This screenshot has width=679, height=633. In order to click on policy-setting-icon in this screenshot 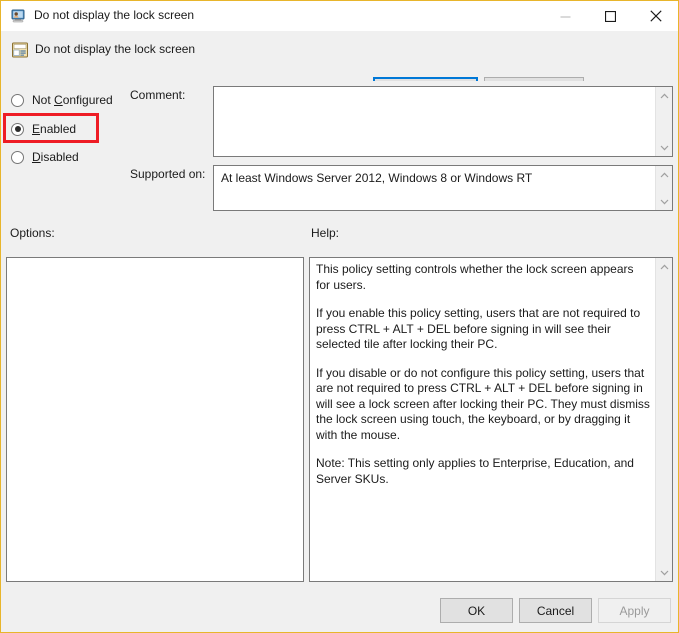, I will do `click(20, 50)`.